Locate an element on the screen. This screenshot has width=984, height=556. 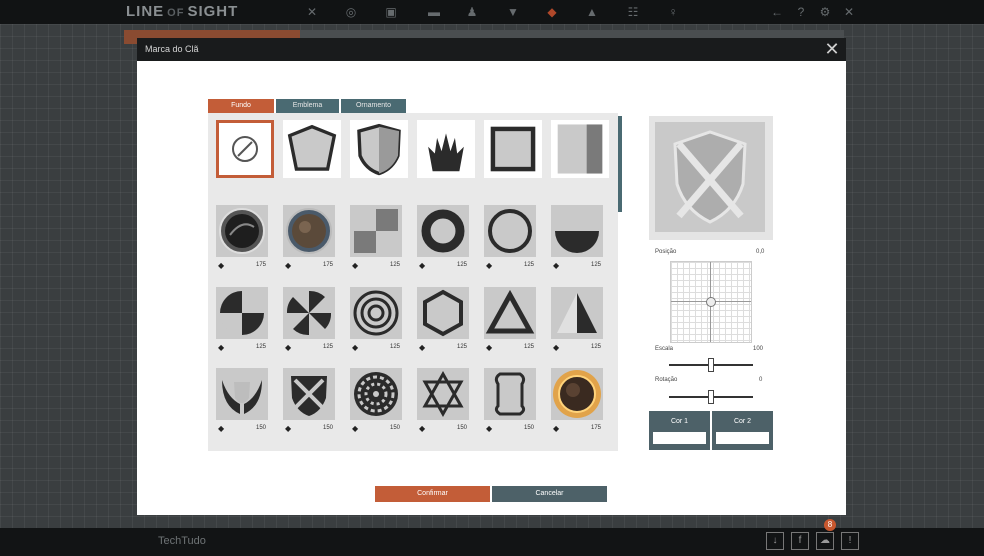
color-1-group: Cor 1 is located at coordinates (679, 430).